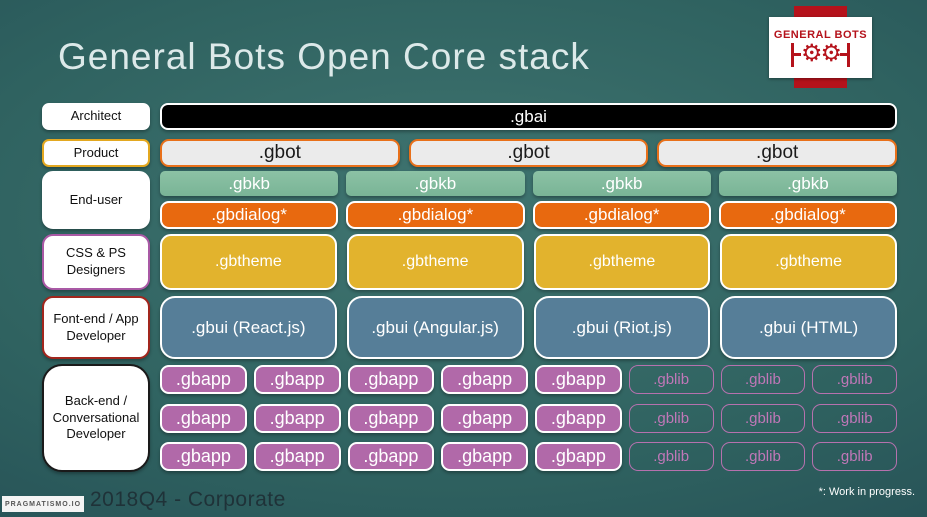  What do you see at coordinates (866, 492) in the screenshot?
I see `work-in-progress-footnote: *: Work in progress.` at bounding box center [866, 492].